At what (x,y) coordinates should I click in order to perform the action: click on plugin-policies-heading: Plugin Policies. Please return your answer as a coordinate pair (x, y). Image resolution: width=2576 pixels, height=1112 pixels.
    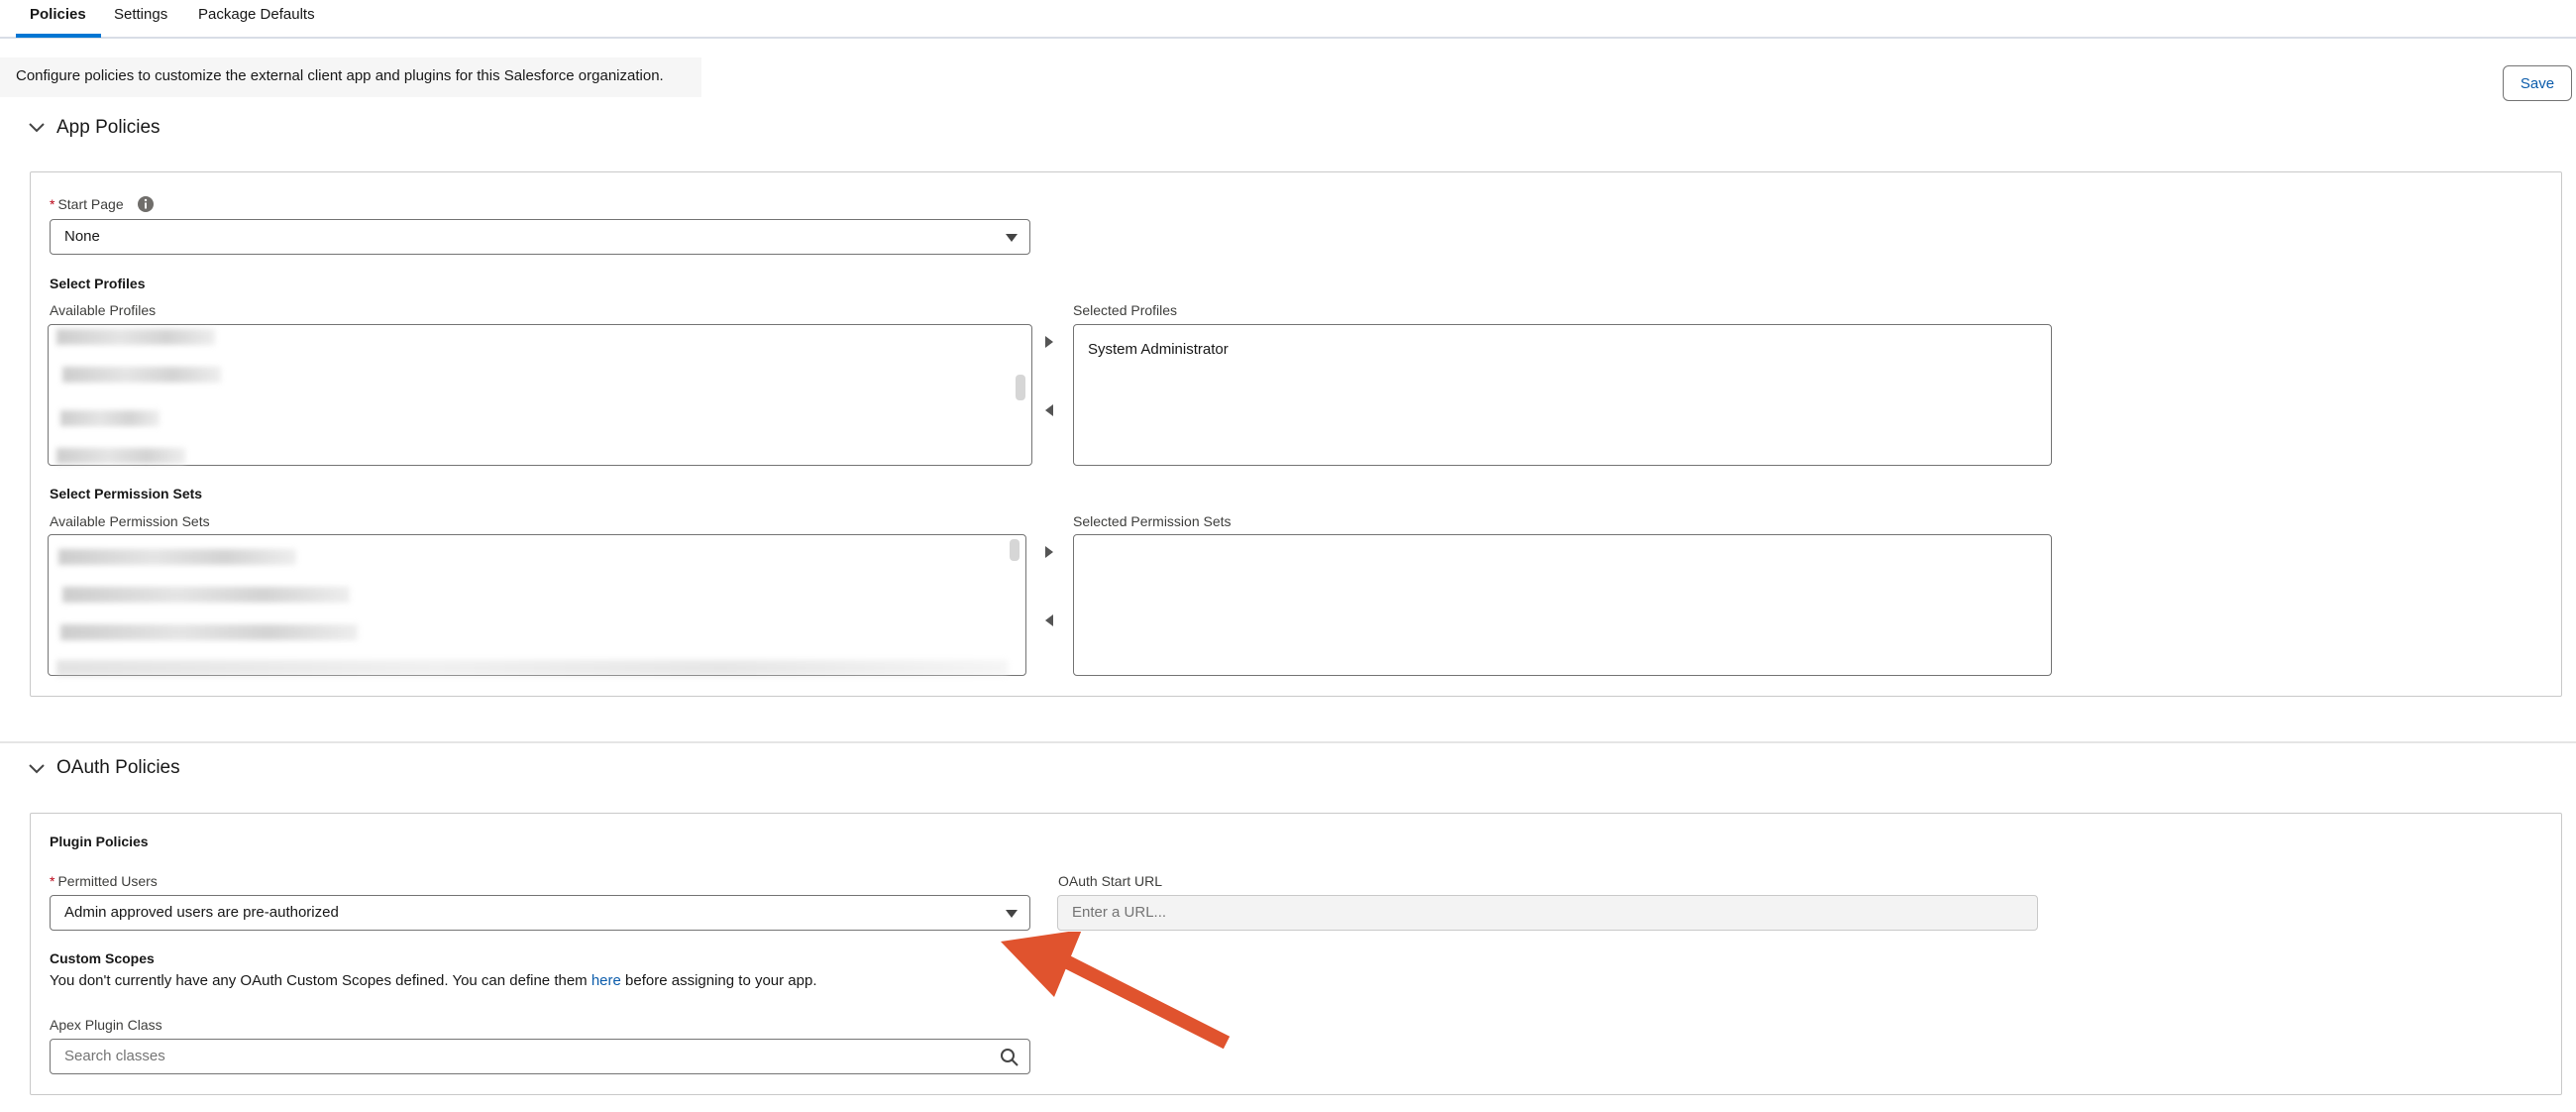
    Looking at the image, I should click on (100, 841).